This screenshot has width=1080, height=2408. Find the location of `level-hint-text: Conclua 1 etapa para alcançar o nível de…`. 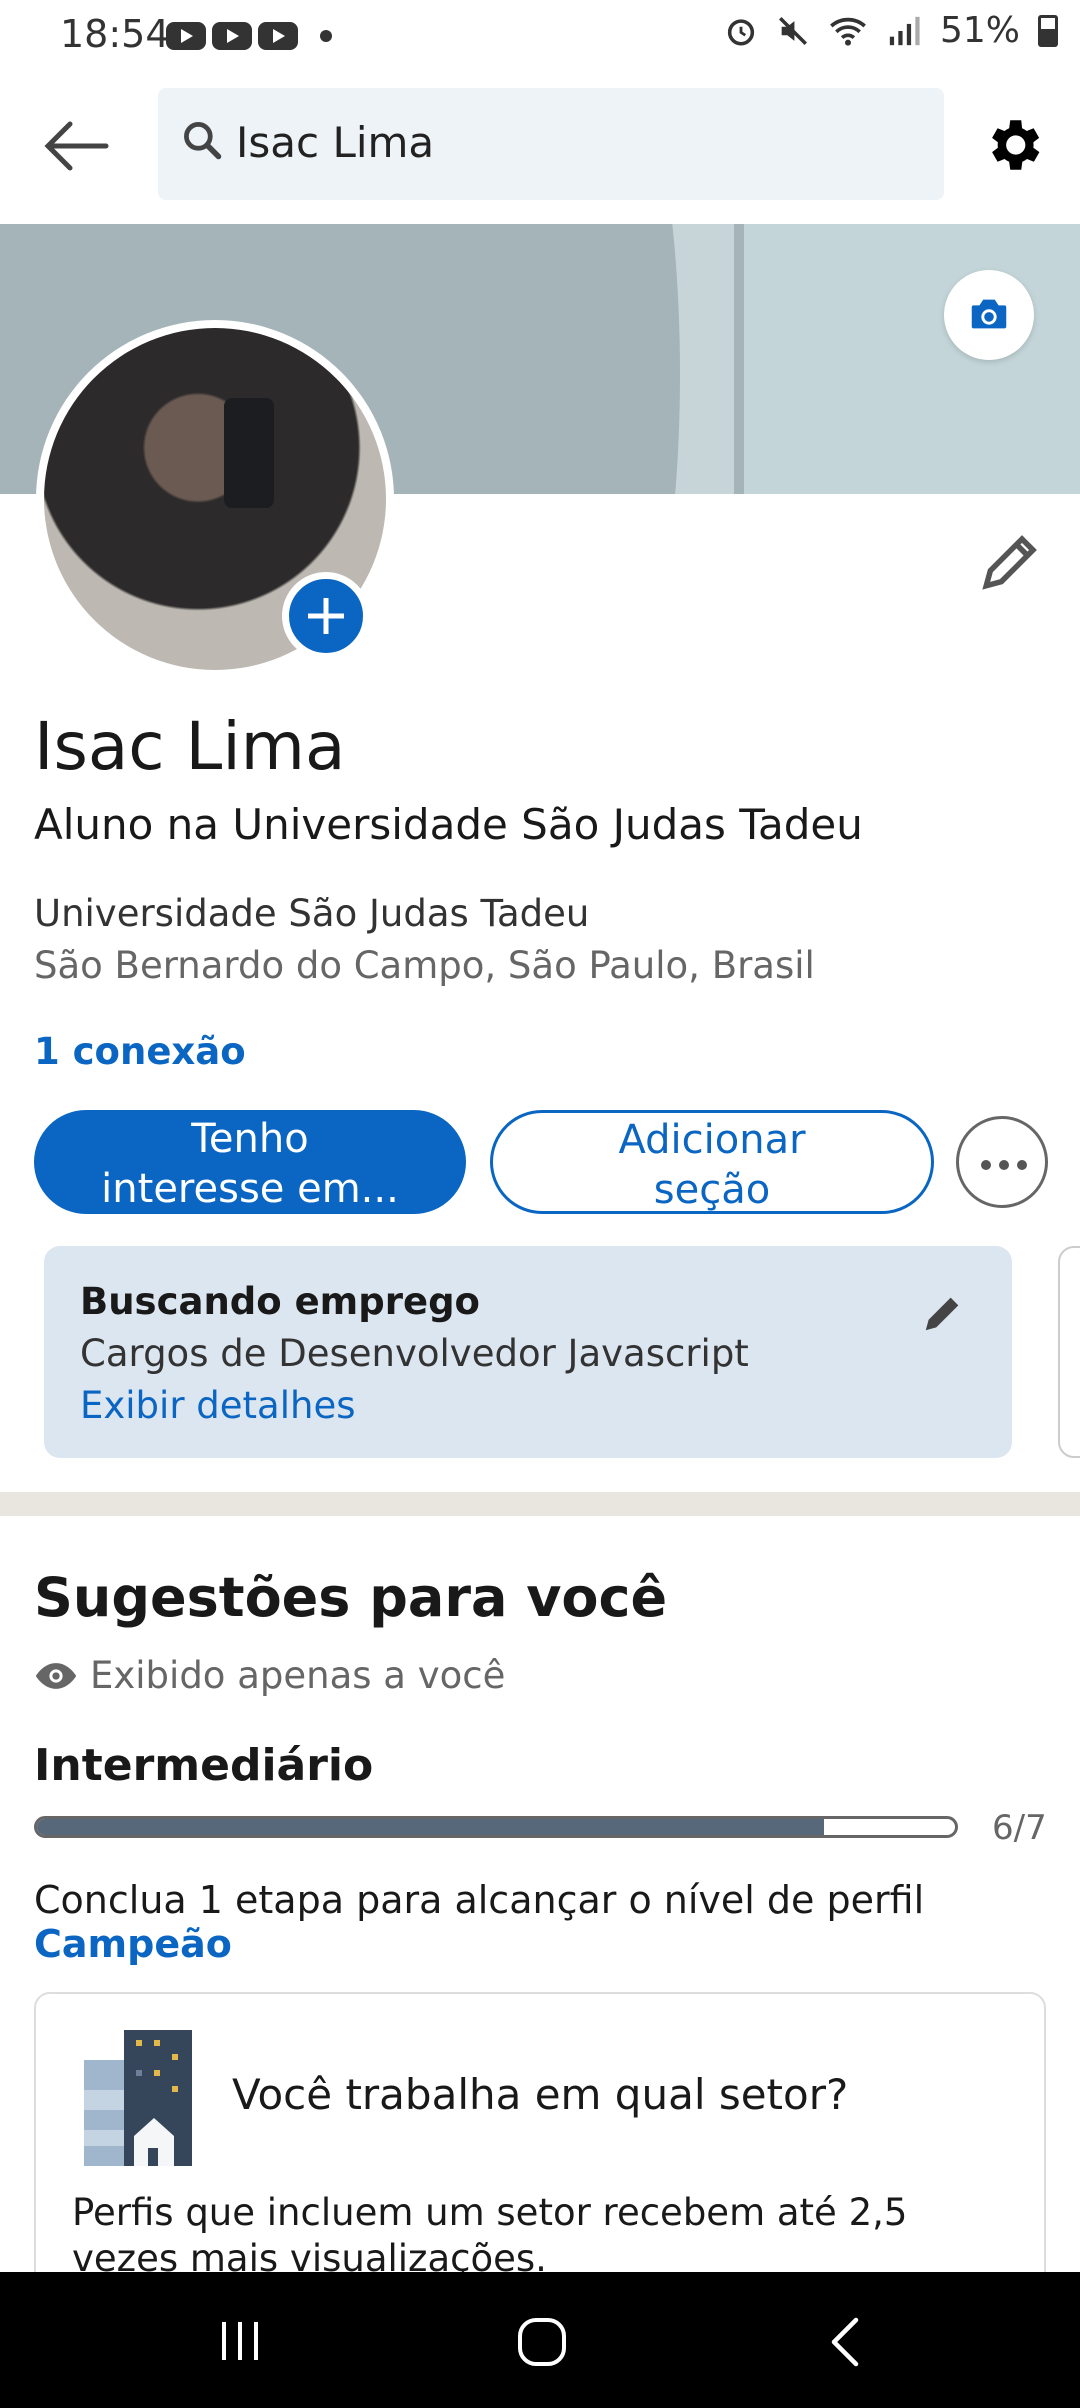

level-hint-text: Conclua 1 etapa para alcançar o nível de… is located at coordinates (479, 1900).